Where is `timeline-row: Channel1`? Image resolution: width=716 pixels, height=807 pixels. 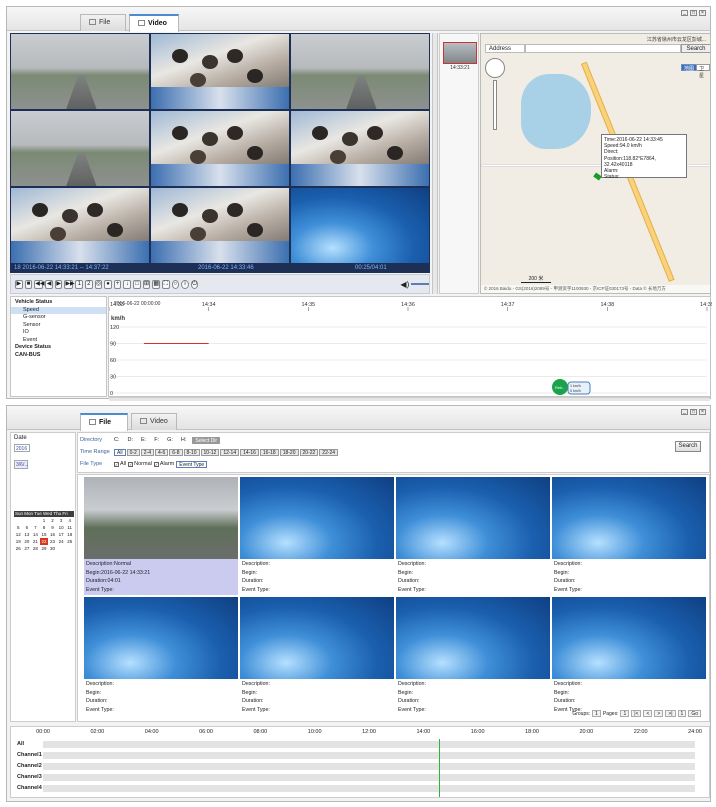 timeline-row: Channel1 is located at coordinates (353, 755).